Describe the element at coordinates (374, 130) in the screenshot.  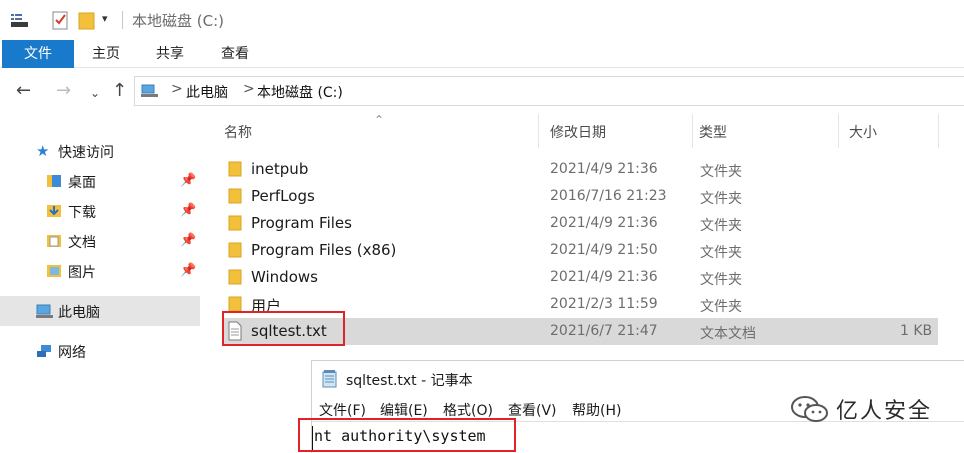
I see `column-header-name: 名称 ⌃` at that location.